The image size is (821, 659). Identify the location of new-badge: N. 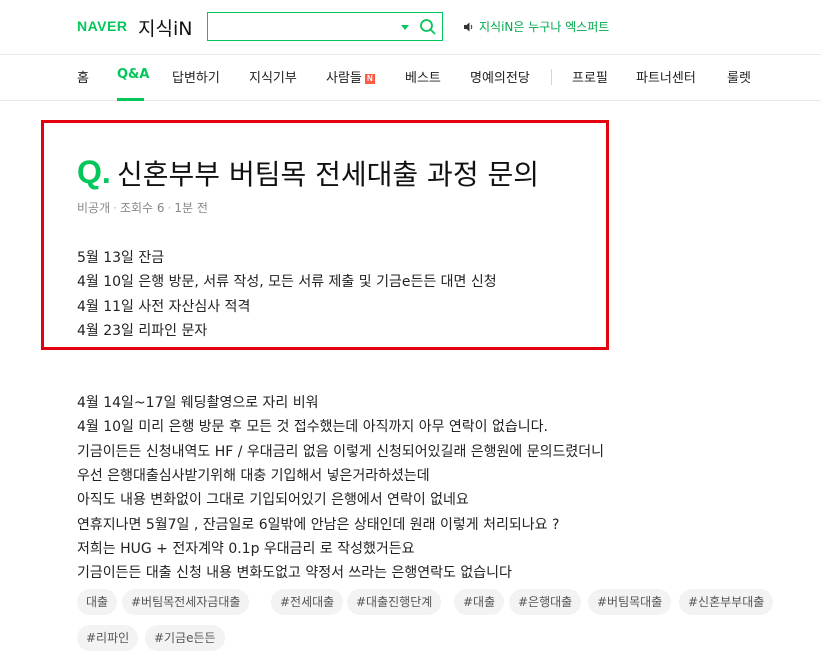
(369, 79).